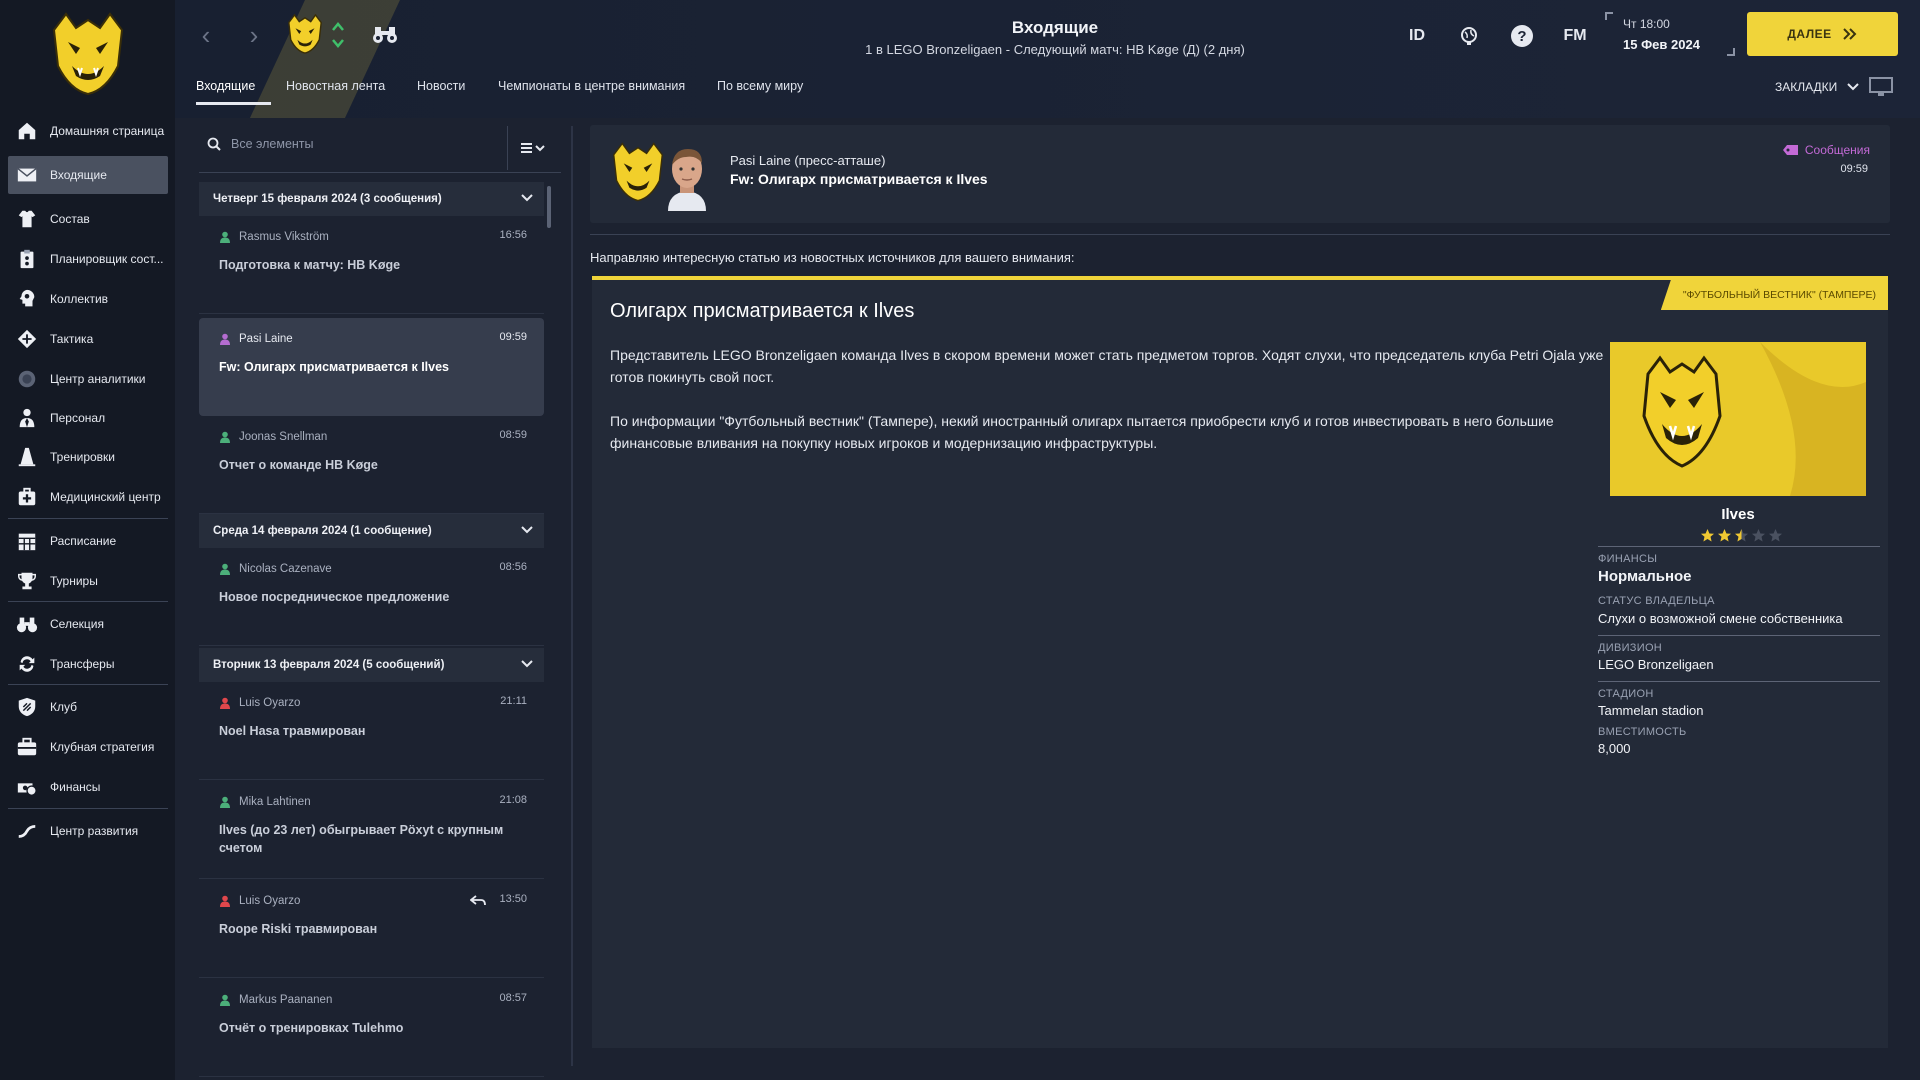 The image size is (1920, 1080). What do you see at coordinates (254, 36) in the screenshot?
I see `forward-arrow-icon: ›` at bounding box center [254, 36].